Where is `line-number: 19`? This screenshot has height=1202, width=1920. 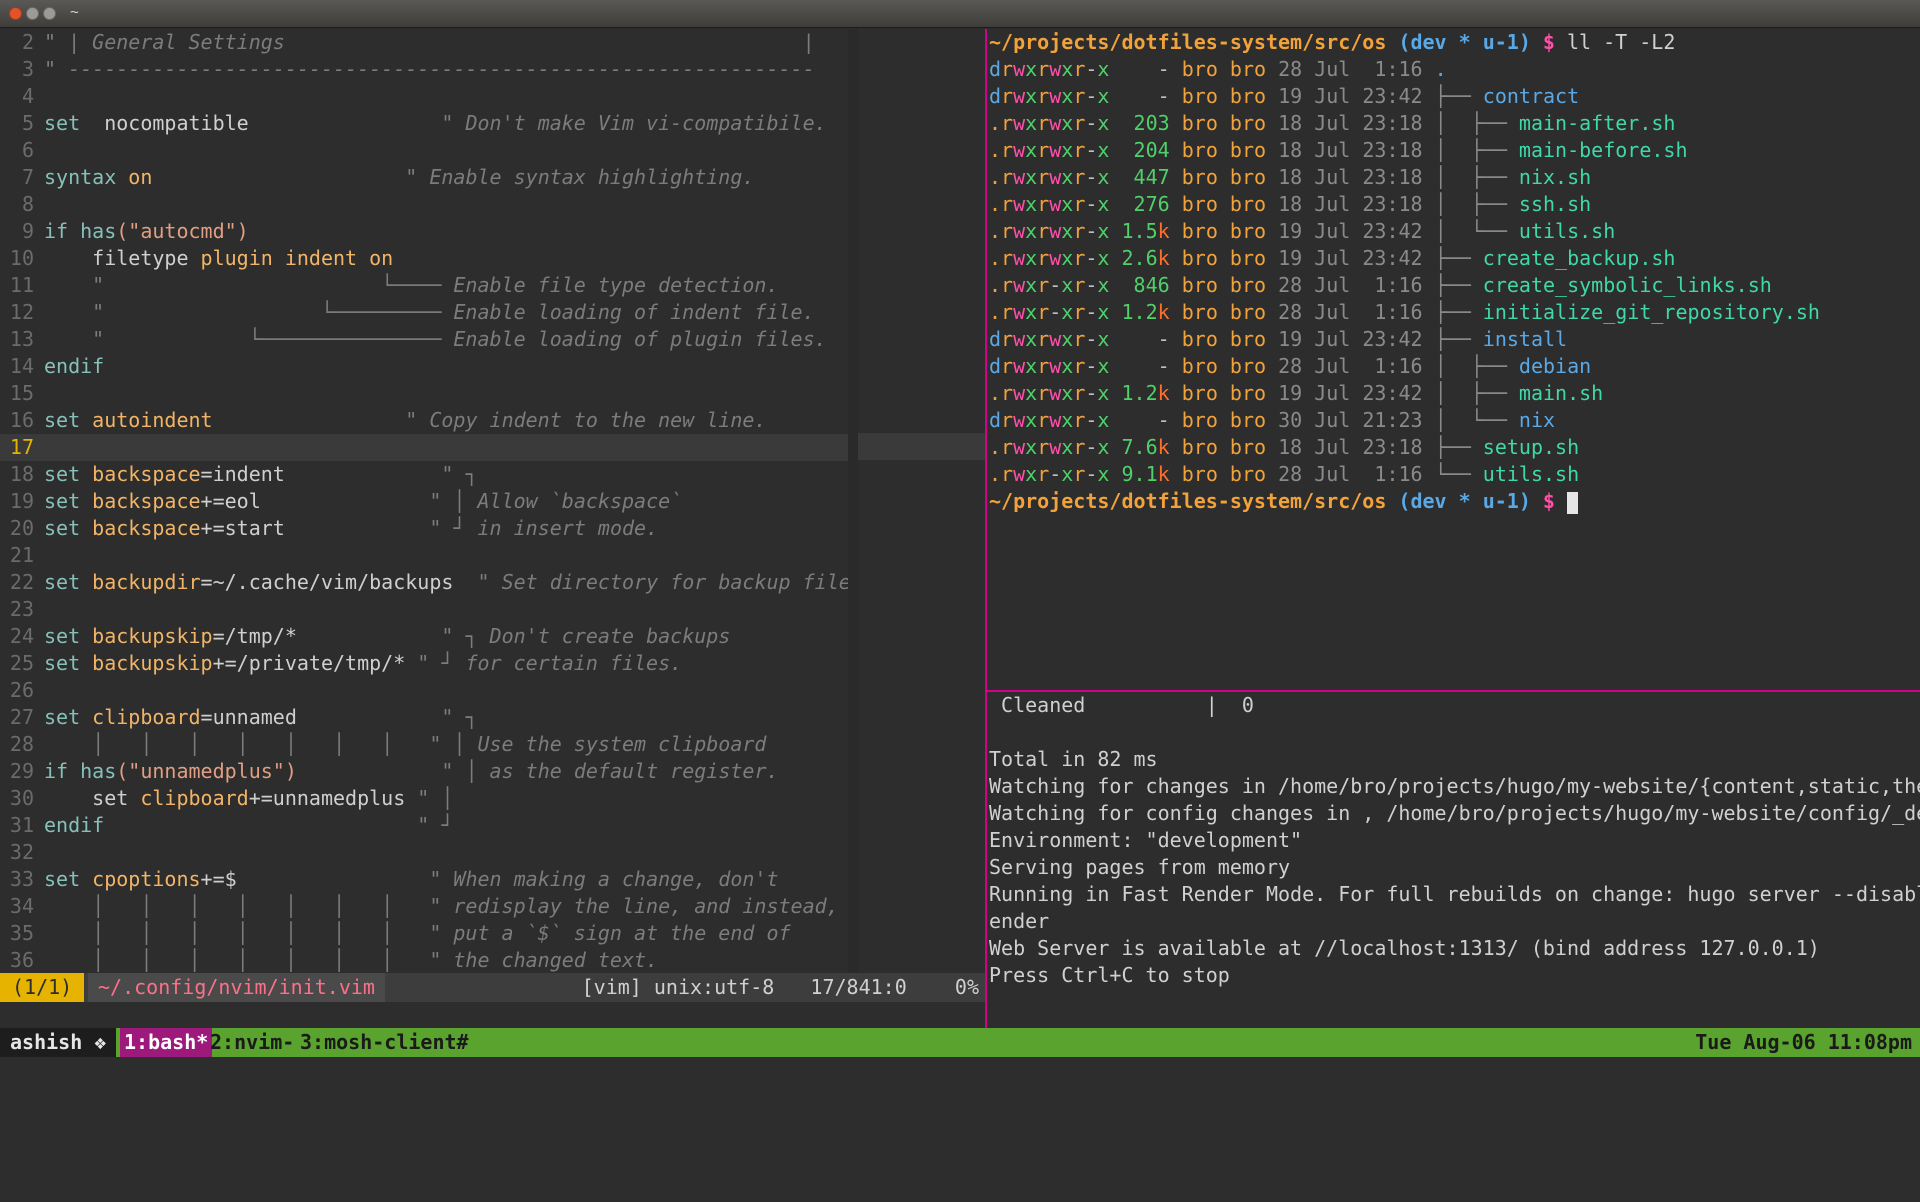
line-number: 19 is located at coordinates (21, 501).